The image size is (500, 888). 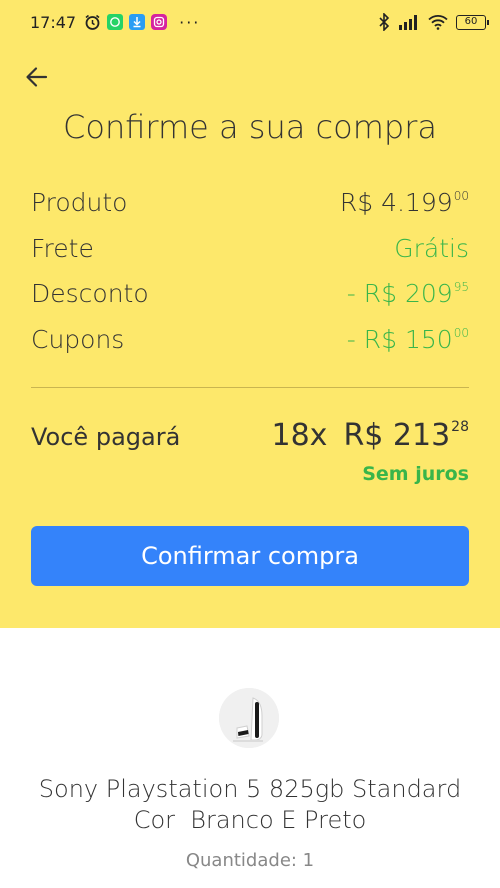 I want to click on row-label: Frete, so click(x=62, y=248).